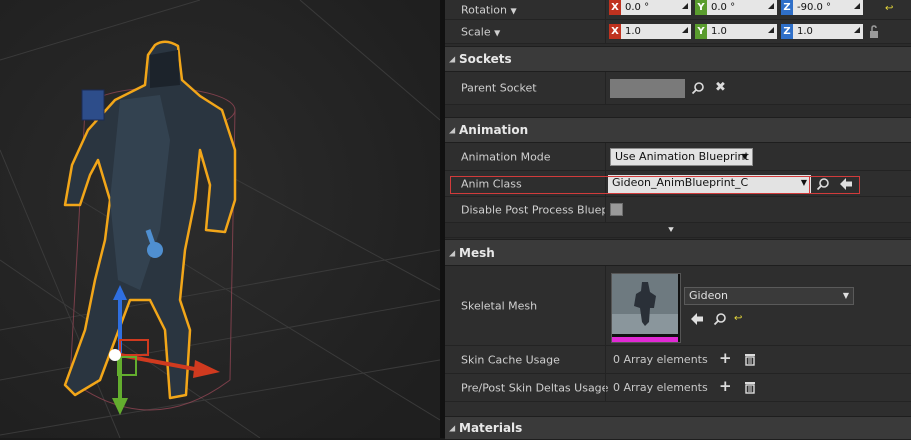 The image size is (911, 440). Describe the element at coordinates (510, 359) in the screenshot. I see `skin-cache-label: Skin Cache Usage` at that location.